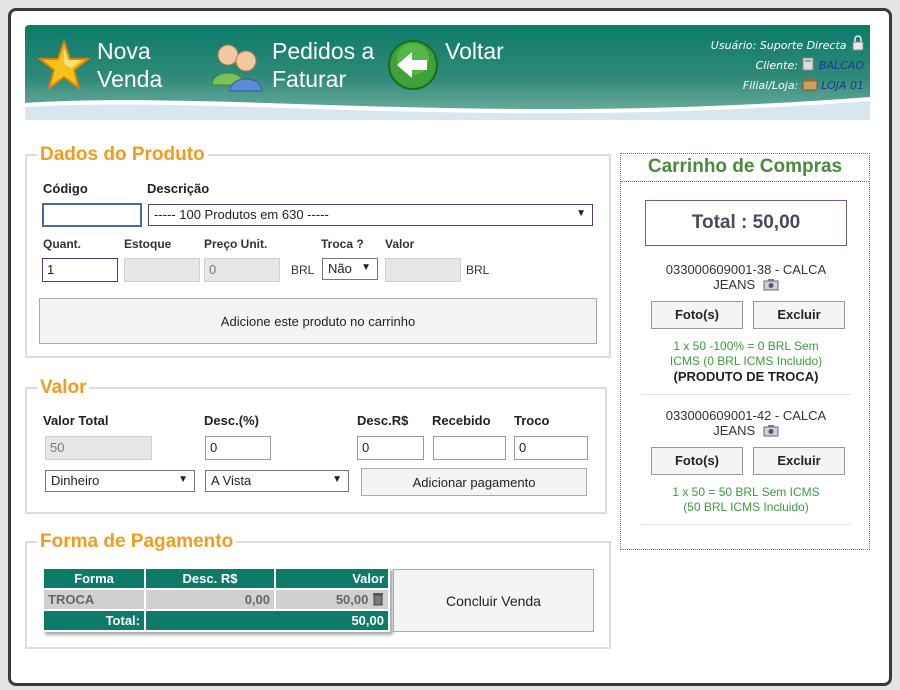 The height and width of the screenshot is (690, 900). What do you see at coordinates (332, 578) in the screenshot?
I see `col-valor: Valor` at bounding box center [332, 578].